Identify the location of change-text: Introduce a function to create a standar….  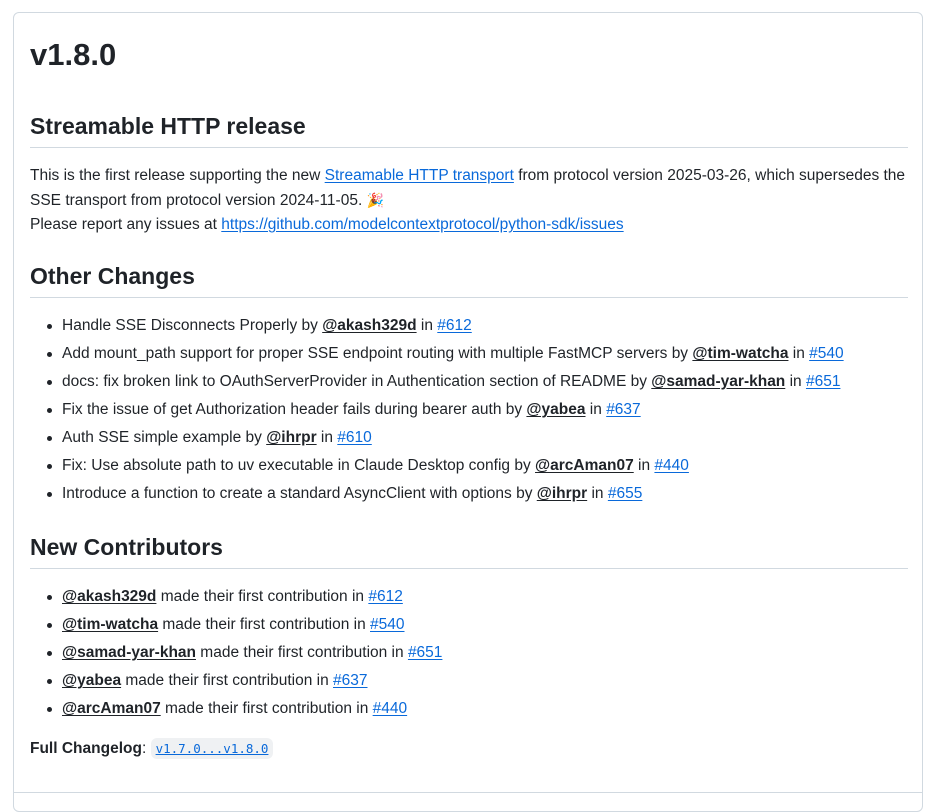
(299, 493).